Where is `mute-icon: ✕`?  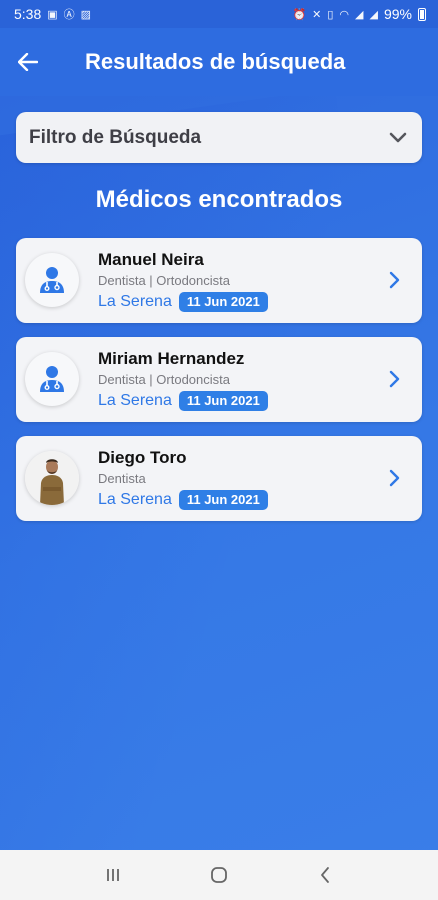
mute-icon: ✕ is located at coordinates (317, 14).